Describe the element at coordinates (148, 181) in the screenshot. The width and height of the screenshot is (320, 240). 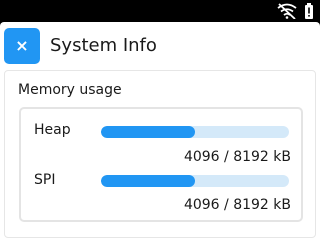
I see `spi-progress-fill` at that location.